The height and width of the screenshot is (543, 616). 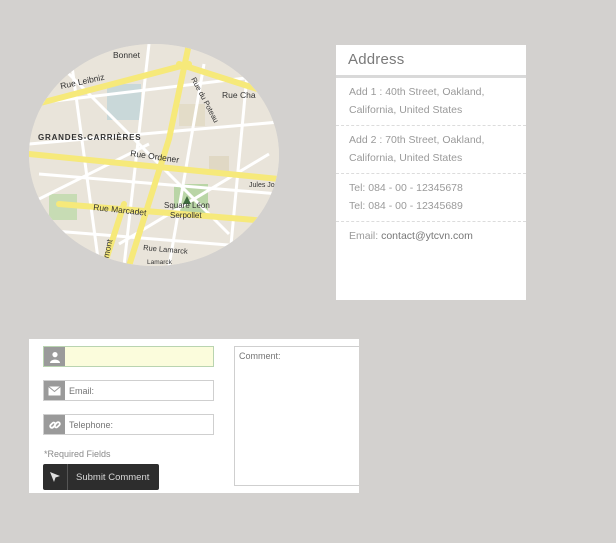 I want to click on telephone-1: Tel: 084 - 00 - 12345678, so click(x=406, y=188).